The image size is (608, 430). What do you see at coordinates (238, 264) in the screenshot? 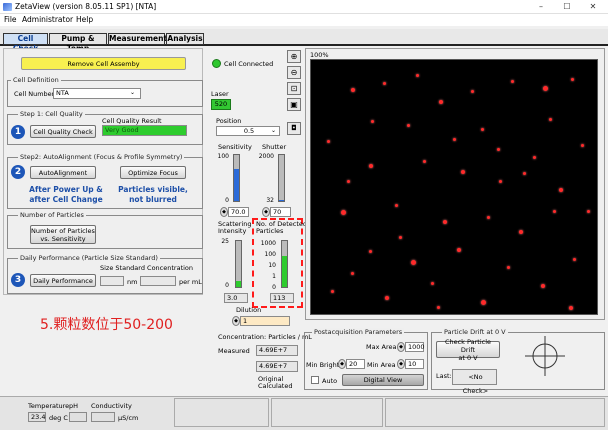
I see `scattering-bar` at bounding box center [238, 264].